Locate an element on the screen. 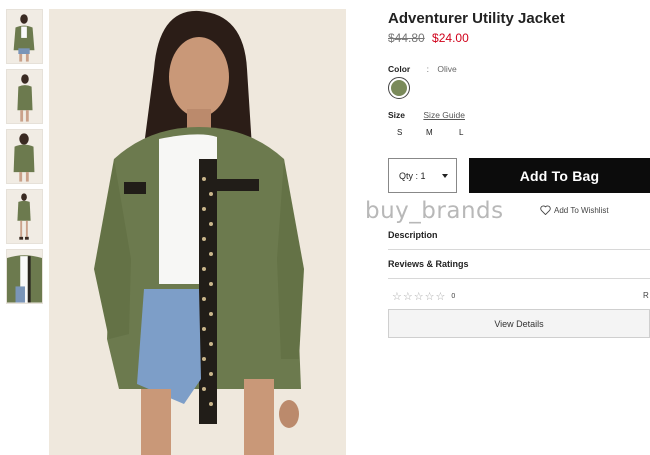  star-rating: ☆ ☆ ☆ ☆ ☆ 0 is located at coordinates (423, 296).